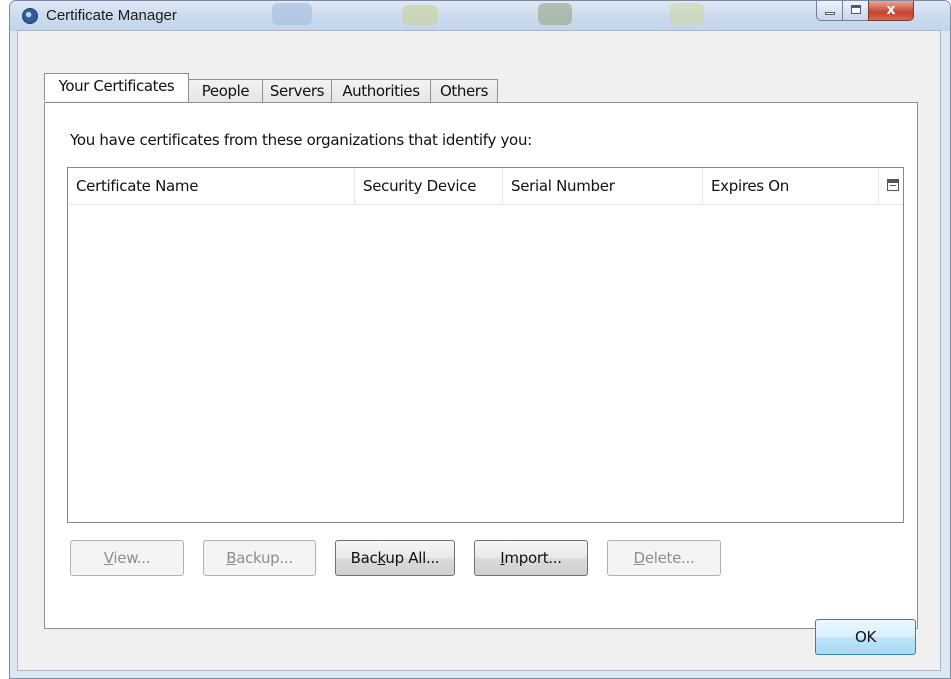  I want to click on minimize-icon, so click(830, 13).